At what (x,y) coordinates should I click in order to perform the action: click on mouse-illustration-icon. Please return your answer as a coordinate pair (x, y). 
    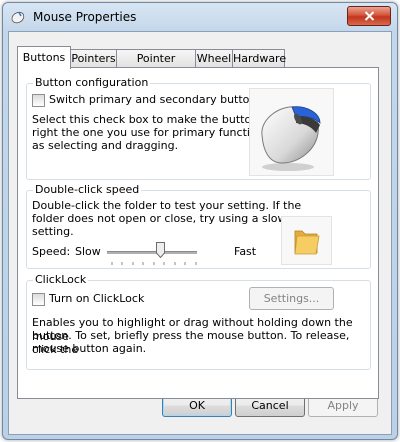
    Looking at the image, I should click on (291, 138).